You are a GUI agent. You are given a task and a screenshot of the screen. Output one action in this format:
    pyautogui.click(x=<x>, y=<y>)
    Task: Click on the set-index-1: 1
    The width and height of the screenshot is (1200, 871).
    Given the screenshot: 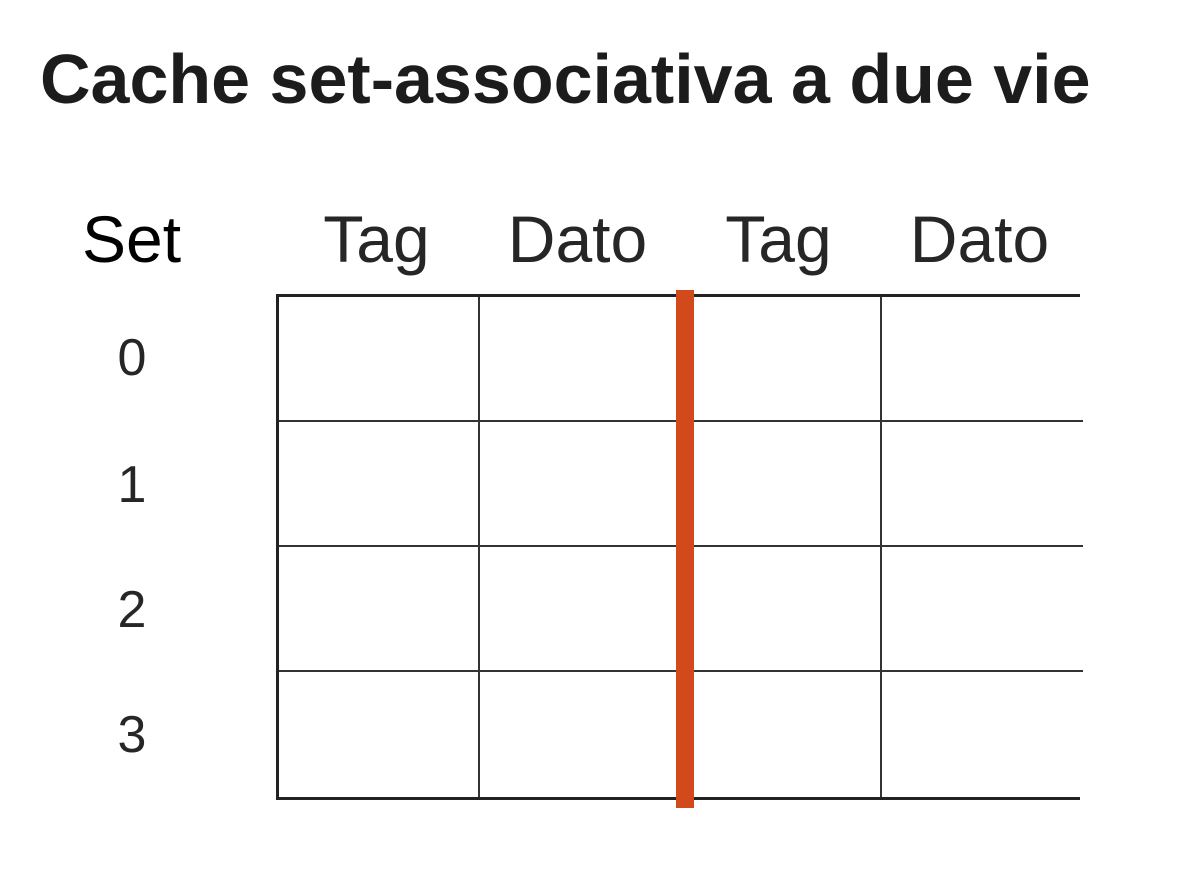 What is the action you would take?
    pyautogui.click(x=132, y=485)
    